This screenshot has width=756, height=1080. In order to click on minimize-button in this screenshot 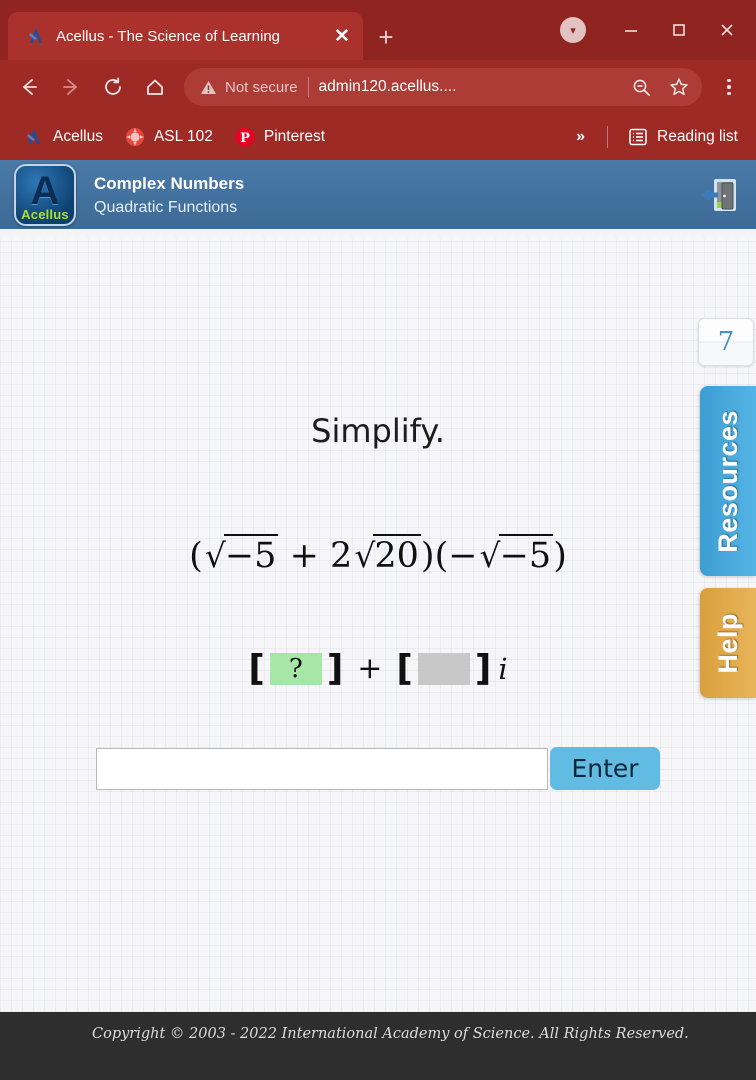, I will do `click(631, 30)`.